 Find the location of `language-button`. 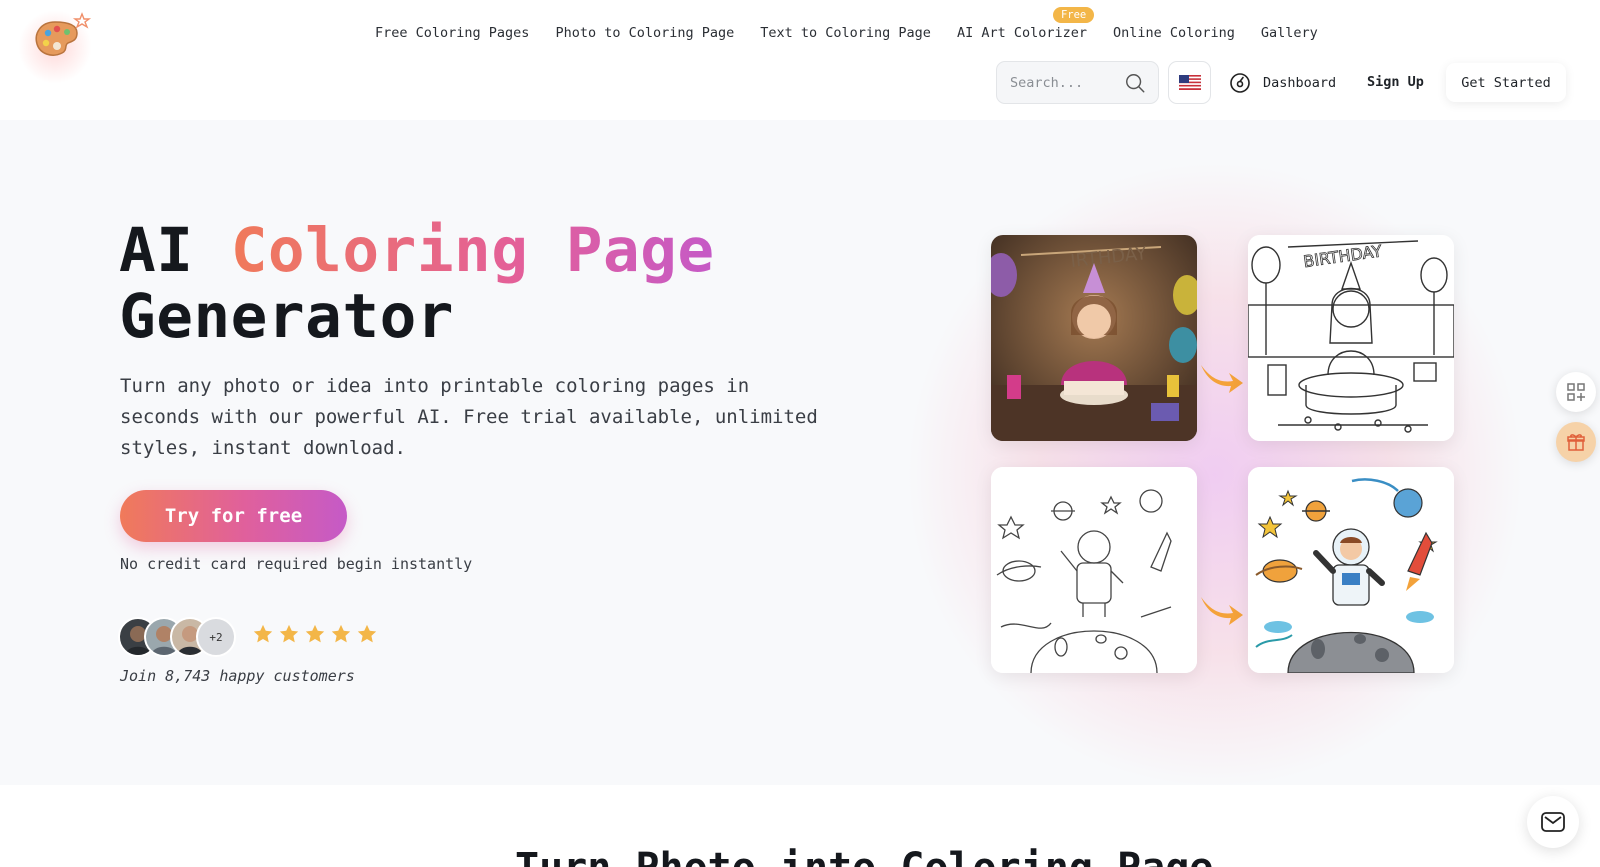

language-button is located at coordinates (1189, 82).